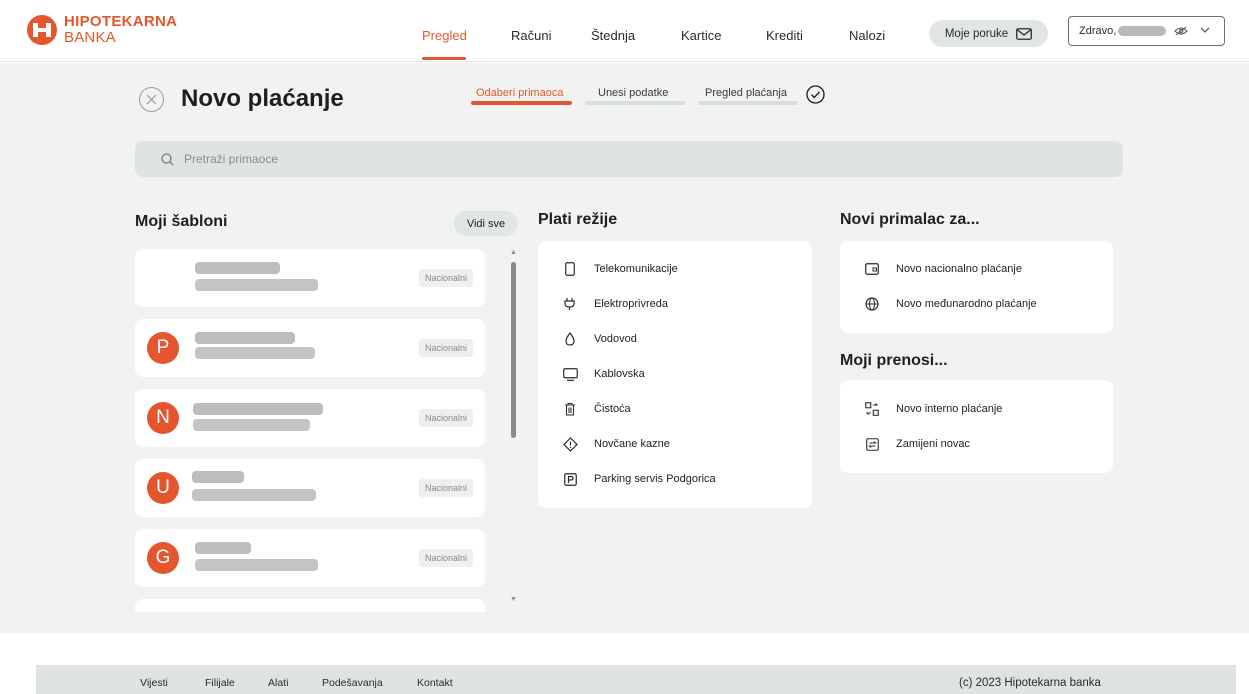  Describe the element at coordinates (872, 409) in the screenshot. I see `internal-transfer-icon` at that location.